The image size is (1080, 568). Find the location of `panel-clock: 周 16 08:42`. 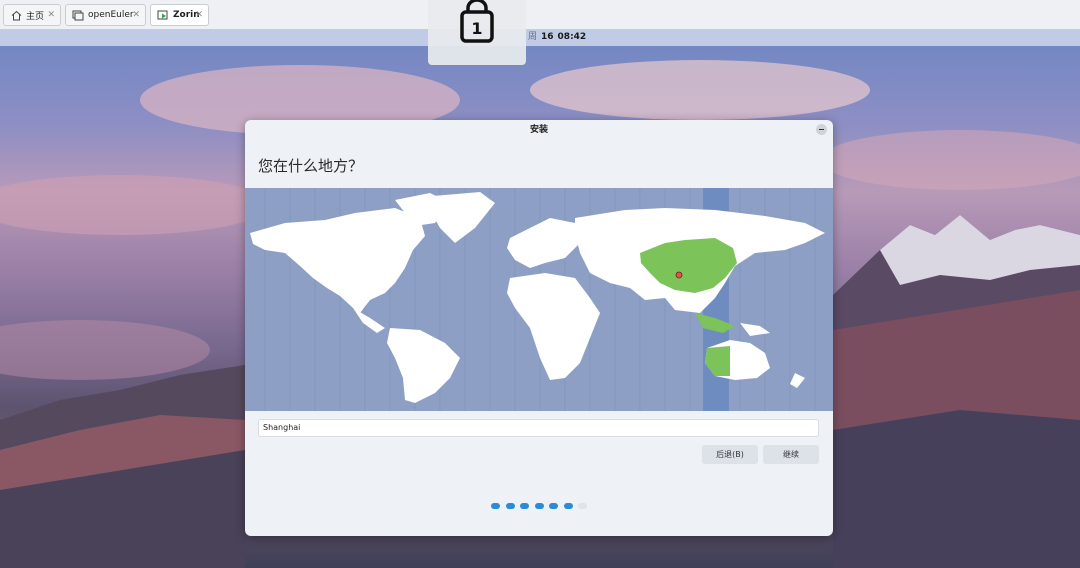

panel-clock: 周 16 08:42 is located at coordinates (557, 35).